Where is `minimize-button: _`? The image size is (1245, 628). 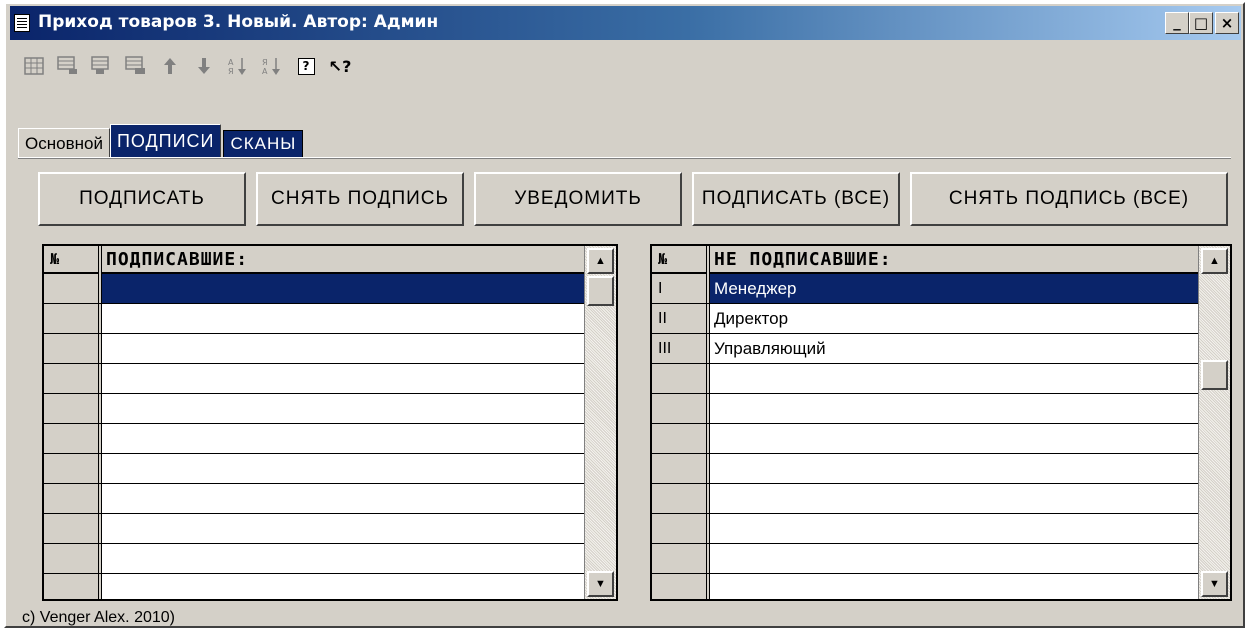
minimize-button: _ is located at coordinates (1177, 23).